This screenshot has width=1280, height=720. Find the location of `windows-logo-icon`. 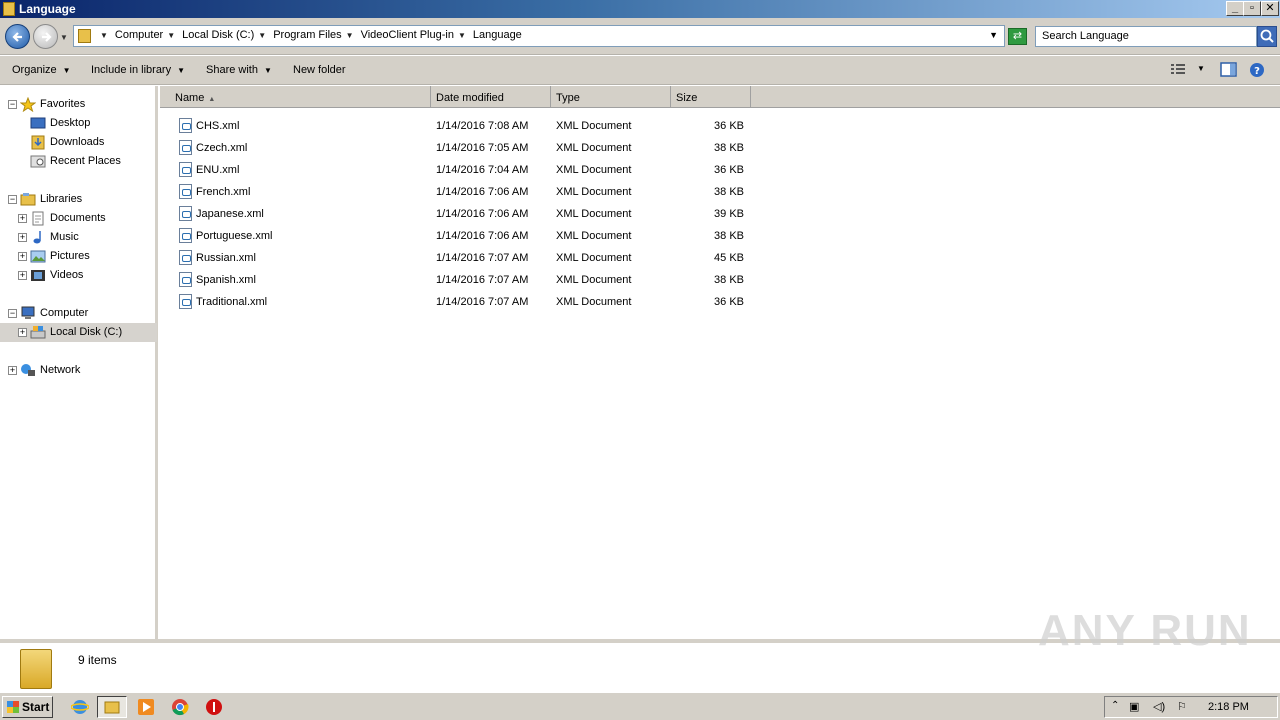

windows-logo-icon is located at coordinates (13, 707).